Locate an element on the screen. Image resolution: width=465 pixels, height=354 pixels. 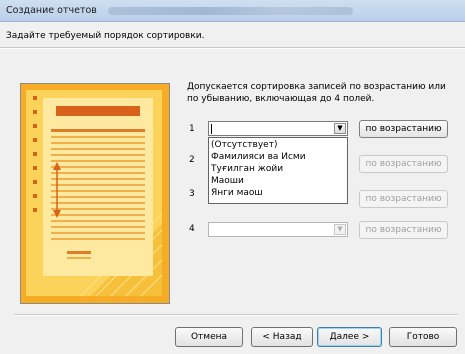
sort-field-number-4: 4 is located at coordinates (192, 229).